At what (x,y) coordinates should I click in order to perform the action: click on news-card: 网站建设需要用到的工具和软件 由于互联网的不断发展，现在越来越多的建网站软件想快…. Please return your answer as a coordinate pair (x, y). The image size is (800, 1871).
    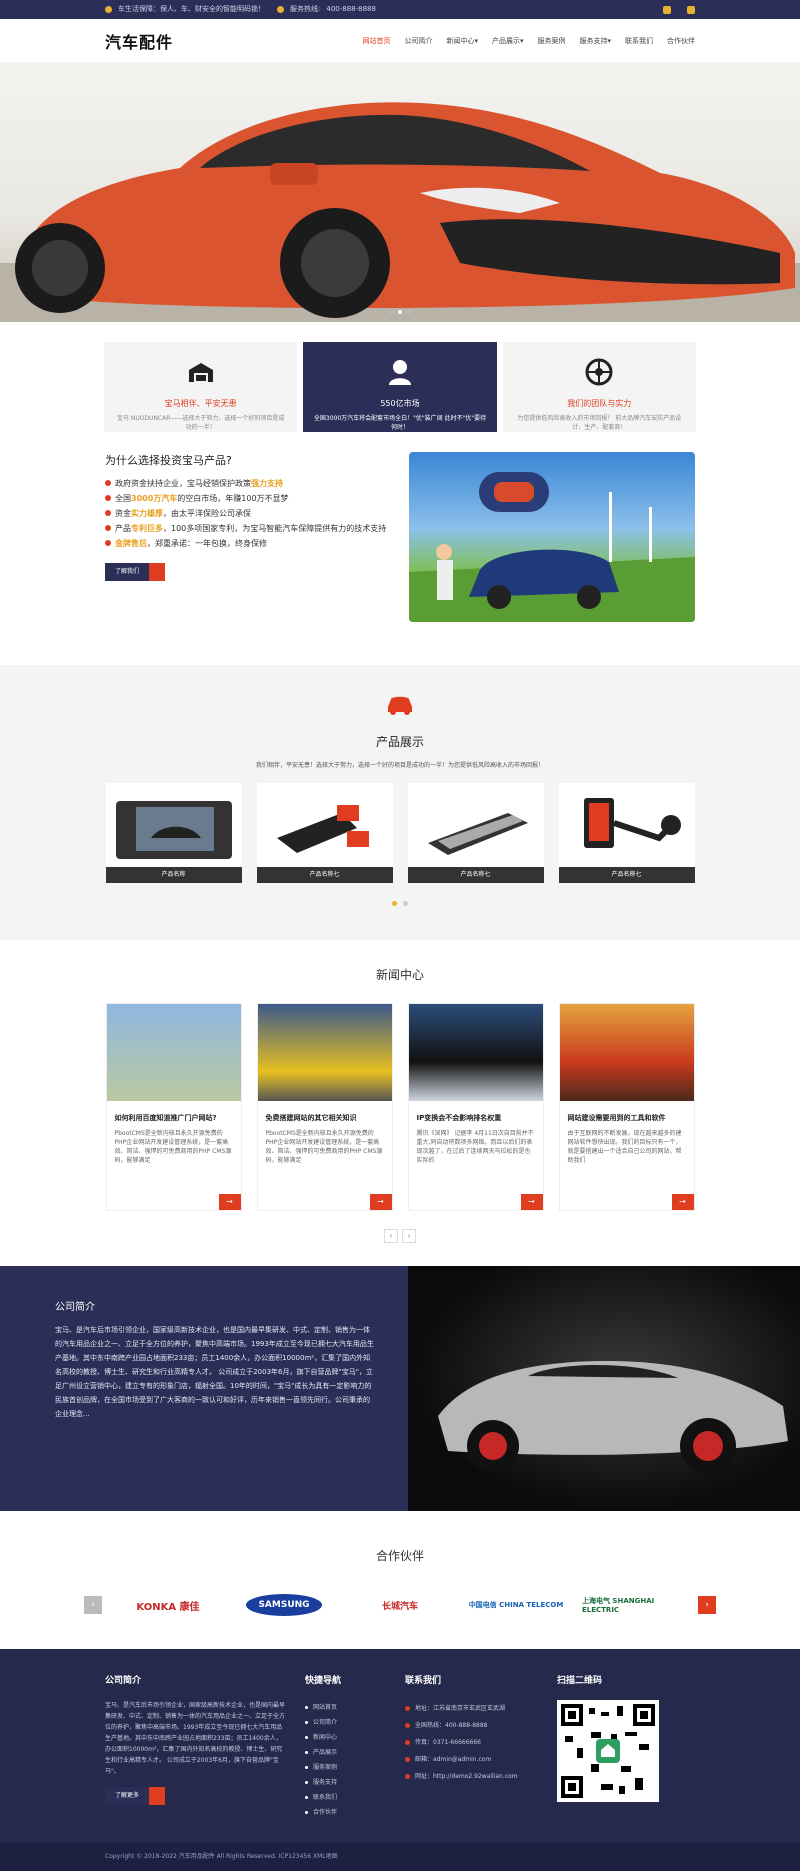
    Looking at the image, I should click on (626, 1107).